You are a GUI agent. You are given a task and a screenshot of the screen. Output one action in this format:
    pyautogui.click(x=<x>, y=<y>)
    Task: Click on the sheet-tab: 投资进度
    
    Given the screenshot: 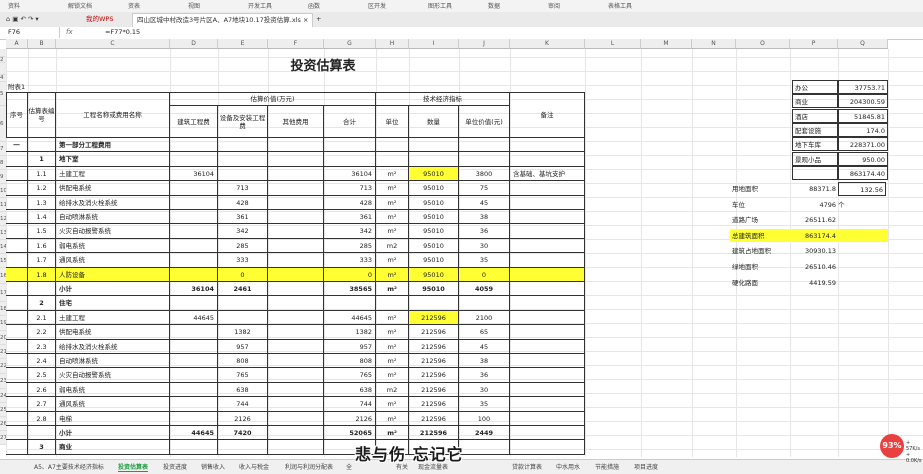 What is the action you would take?
    pyautogui.click(x=175, y=466)
    